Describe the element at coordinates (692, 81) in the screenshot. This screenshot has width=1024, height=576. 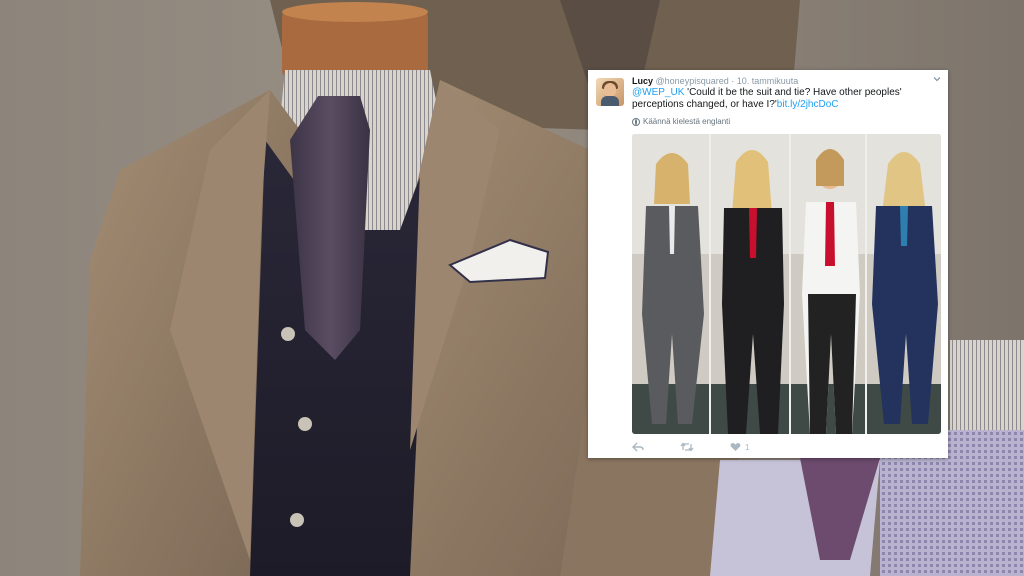
I see `handle: @honeypisquared` at that location.